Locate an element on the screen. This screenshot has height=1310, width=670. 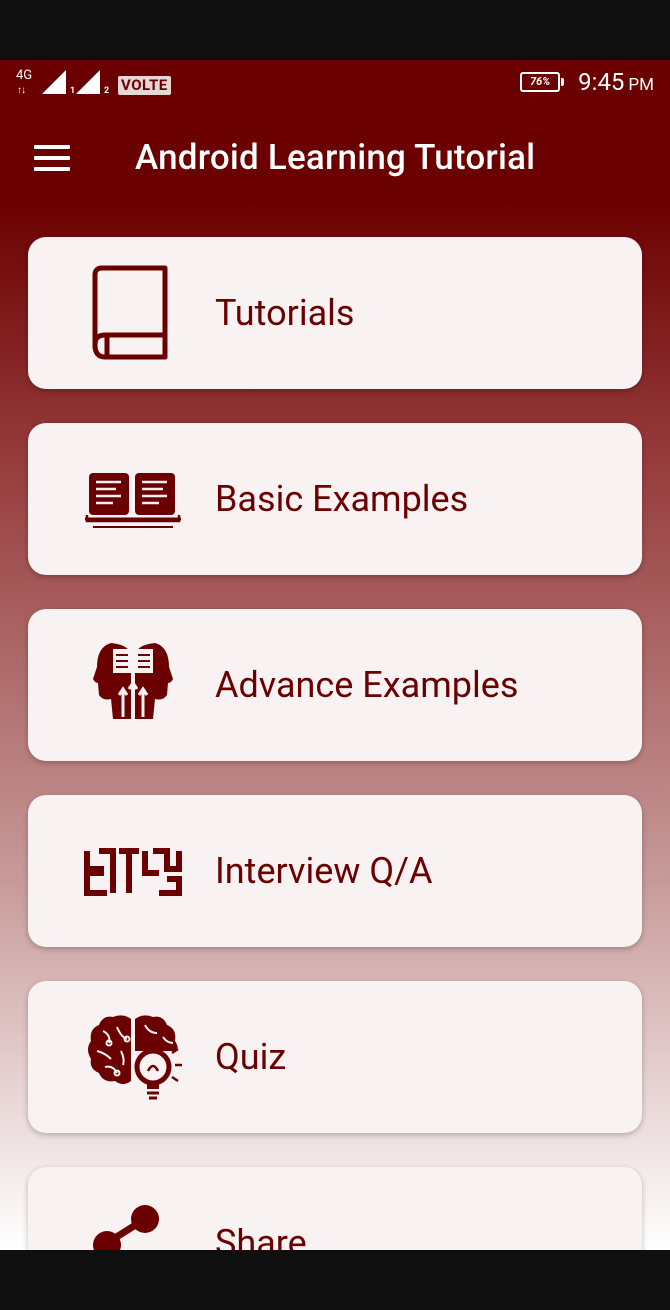
network-activity: ↑↓ is located at coordinates (21, 90).